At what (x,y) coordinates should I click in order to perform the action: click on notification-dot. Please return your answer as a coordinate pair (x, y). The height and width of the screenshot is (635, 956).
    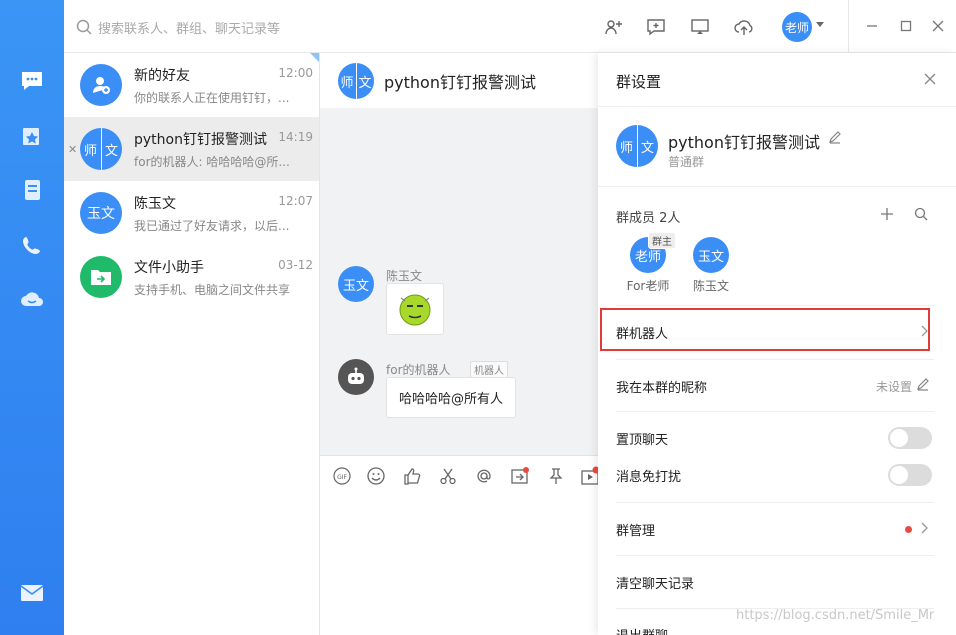
    Looking at the image, I should click on (908, 529).